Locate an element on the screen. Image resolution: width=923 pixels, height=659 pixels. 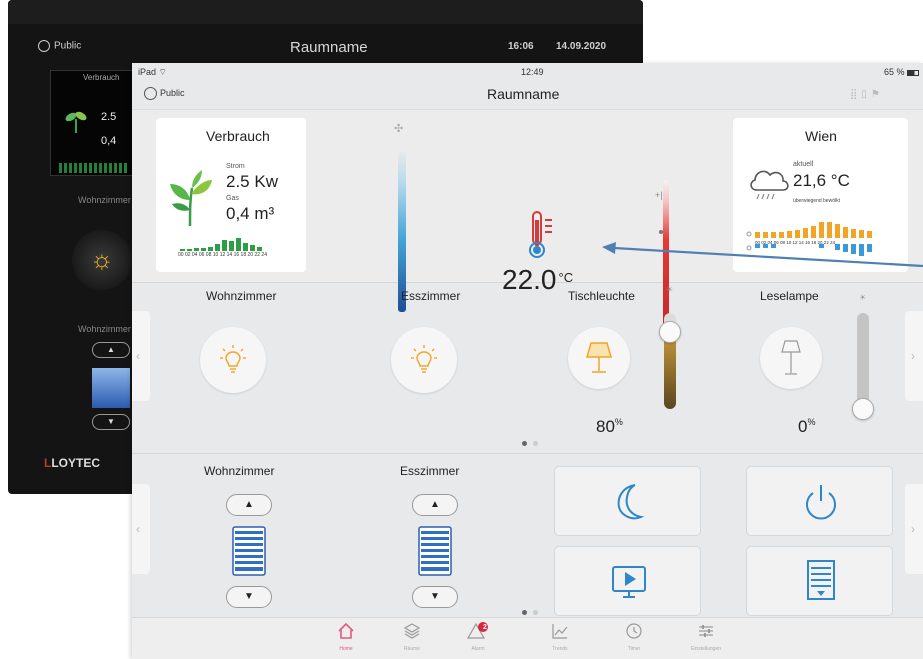
lights-prev-button: ‹ is located at coordinates (141, 356).